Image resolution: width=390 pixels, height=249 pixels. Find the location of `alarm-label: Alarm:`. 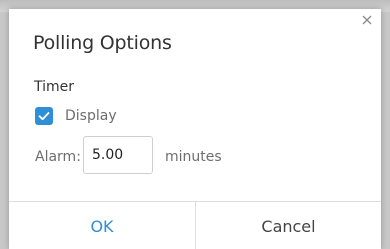

alarm-label: Alarm: is located at coordinates (58, 157).